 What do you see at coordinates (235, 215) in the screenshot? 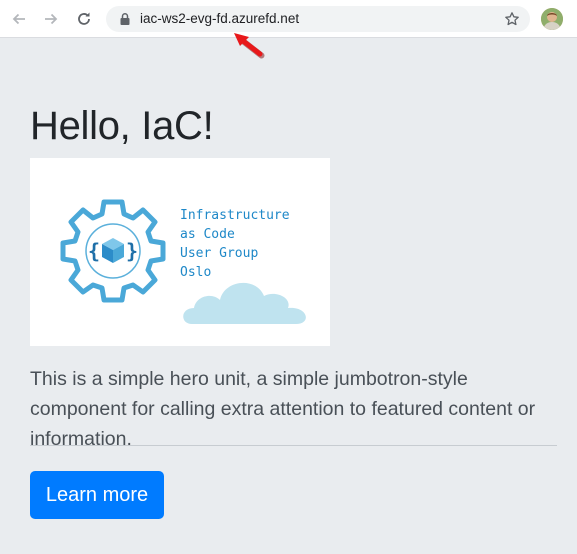
I see `logo-line: Infrastructure` at bounding box center [235, 215].